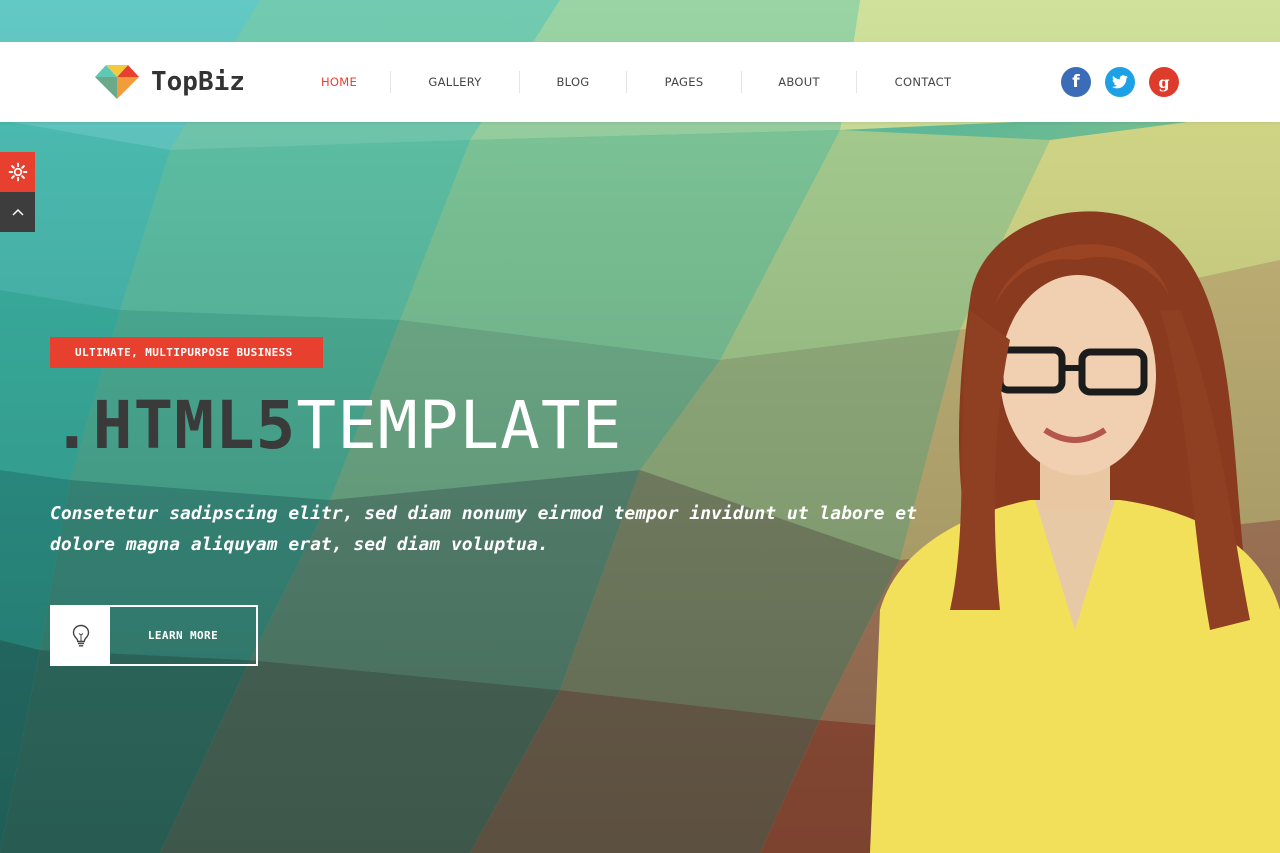  Describe the element at coordinates (684, 82) in the screenshot. I see `nav-item-pages: PAGES` at that location.